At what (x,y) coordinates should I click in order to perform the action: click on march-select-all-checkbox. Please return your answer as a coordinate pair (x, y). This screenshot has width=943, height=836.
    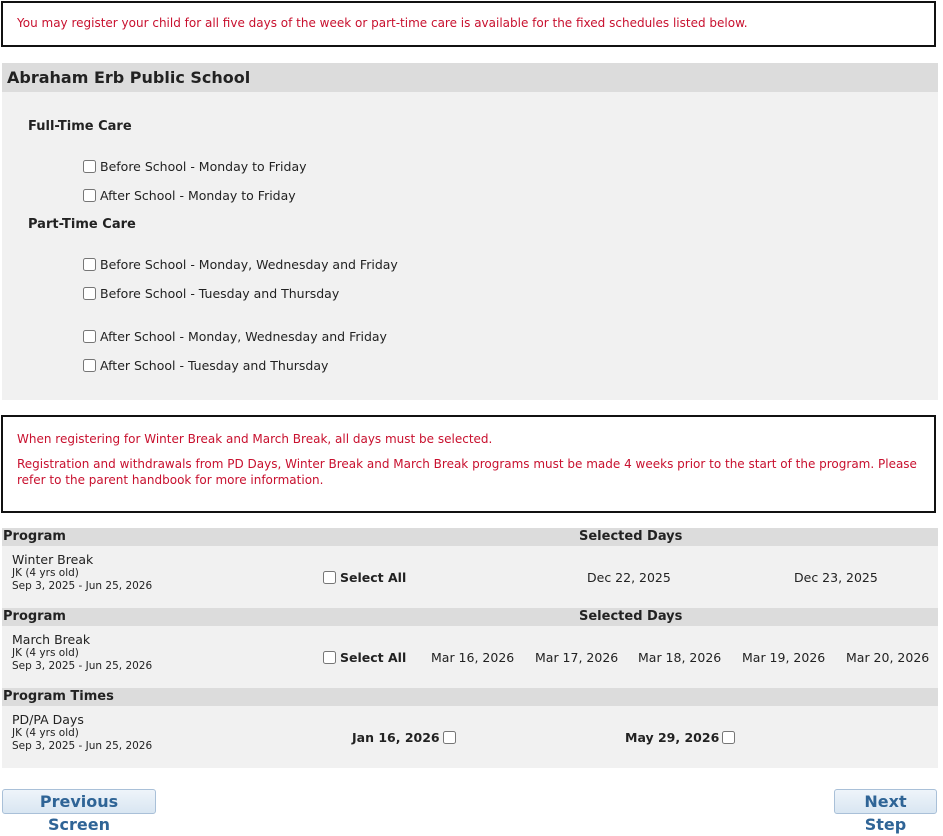
    Looking at the image, I should click on (329, 657).